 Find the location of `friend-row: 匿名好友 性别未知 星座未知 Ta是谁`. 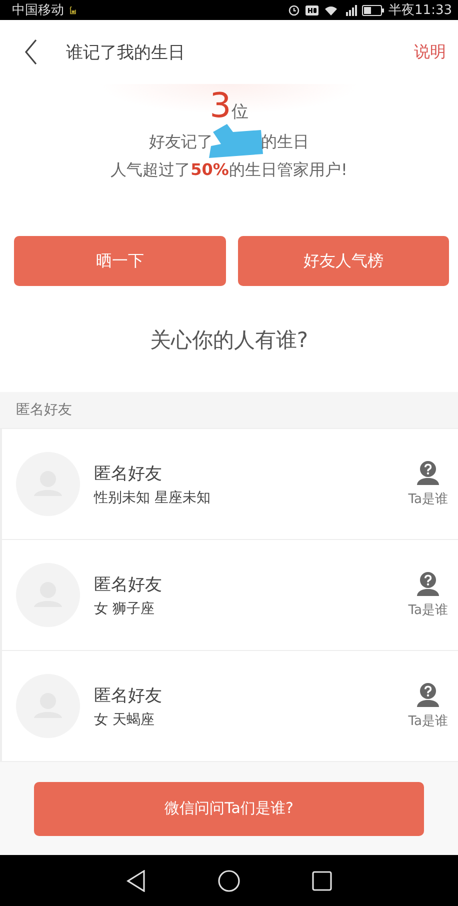

friend-row: 匿名好友 性别未知 星座未知 Ta是谁 is located at coordinates (230, 484).